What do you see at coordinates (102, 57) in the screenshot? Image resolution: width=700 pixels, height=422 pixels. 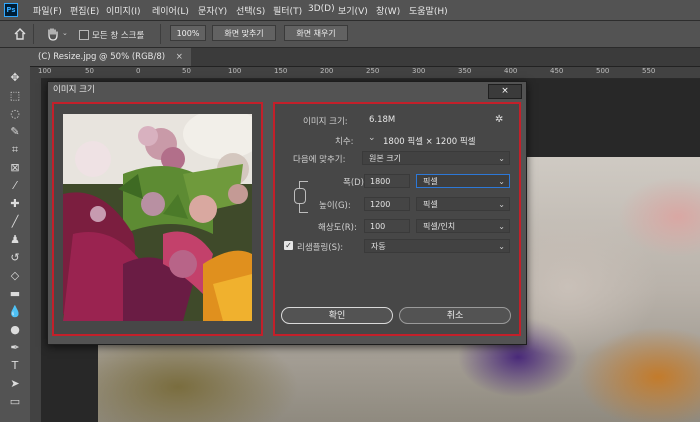 I see `document-tab-label: (C) Resize.jpg @ 50% (RGB/8)` at bounding box center [102, 57].